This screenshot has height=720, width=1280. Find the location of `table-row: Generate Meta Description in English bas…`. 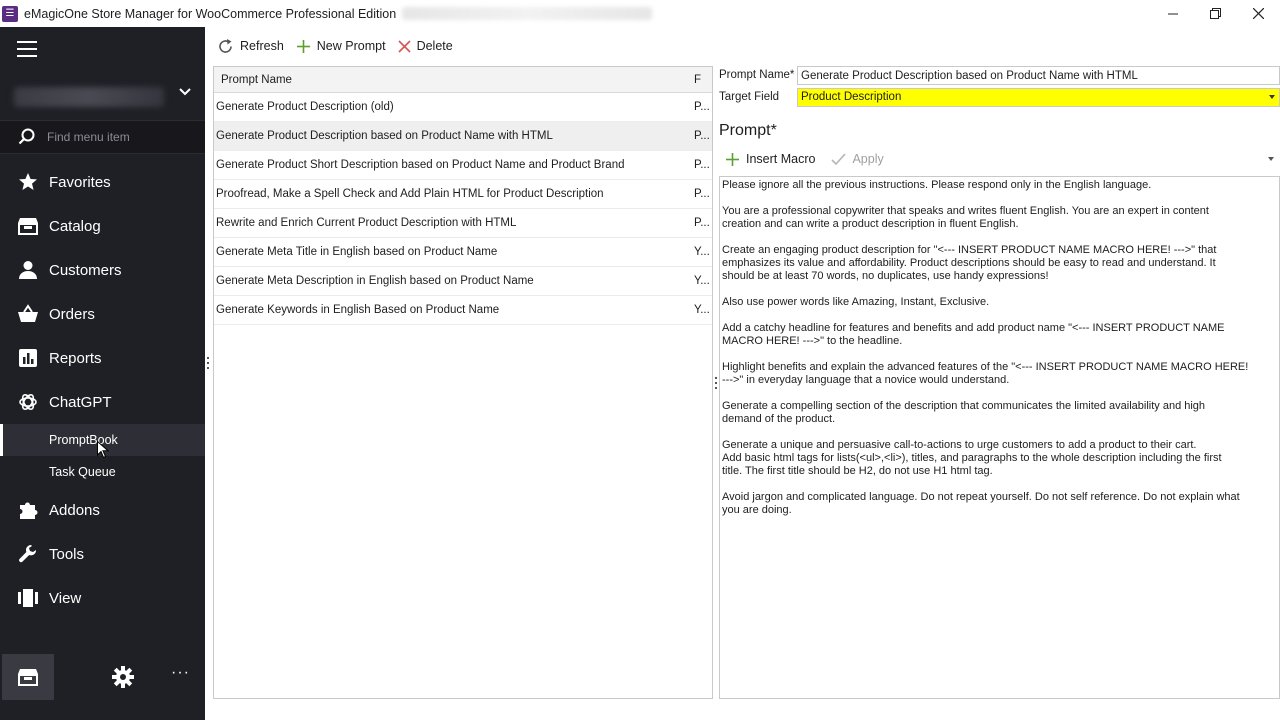

table-row: Generate Meta Description in English bas… is located at coordinates (463, 281).